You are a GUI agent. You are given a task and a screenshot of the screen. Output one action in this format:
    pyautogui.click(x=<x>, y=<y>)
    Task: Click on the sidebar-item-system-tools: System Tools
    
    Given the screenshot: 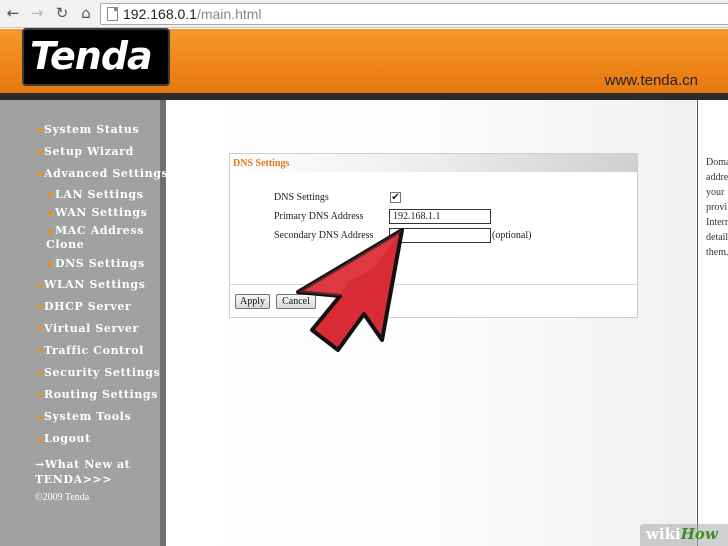 What is the action you would take?
    pyautogui.click(x=84, y=416)
    